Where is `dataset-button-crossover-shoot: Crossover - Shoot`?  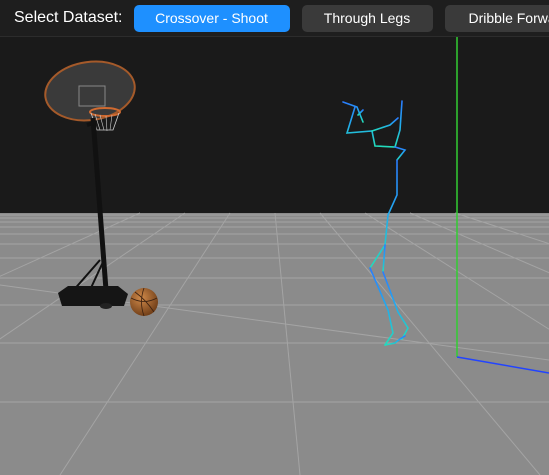
dataset-button-crossover-shoot: Crossover - Shoot is located at coordinates (211, 18).